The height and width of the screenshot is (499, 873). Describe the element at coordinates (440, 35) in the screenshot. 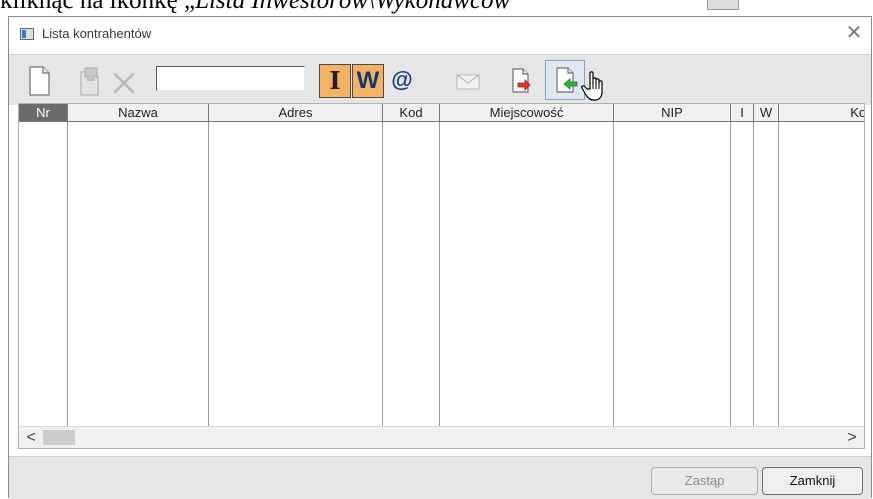

I see `title-bar: Lista kontrahentów ✕` at that location.